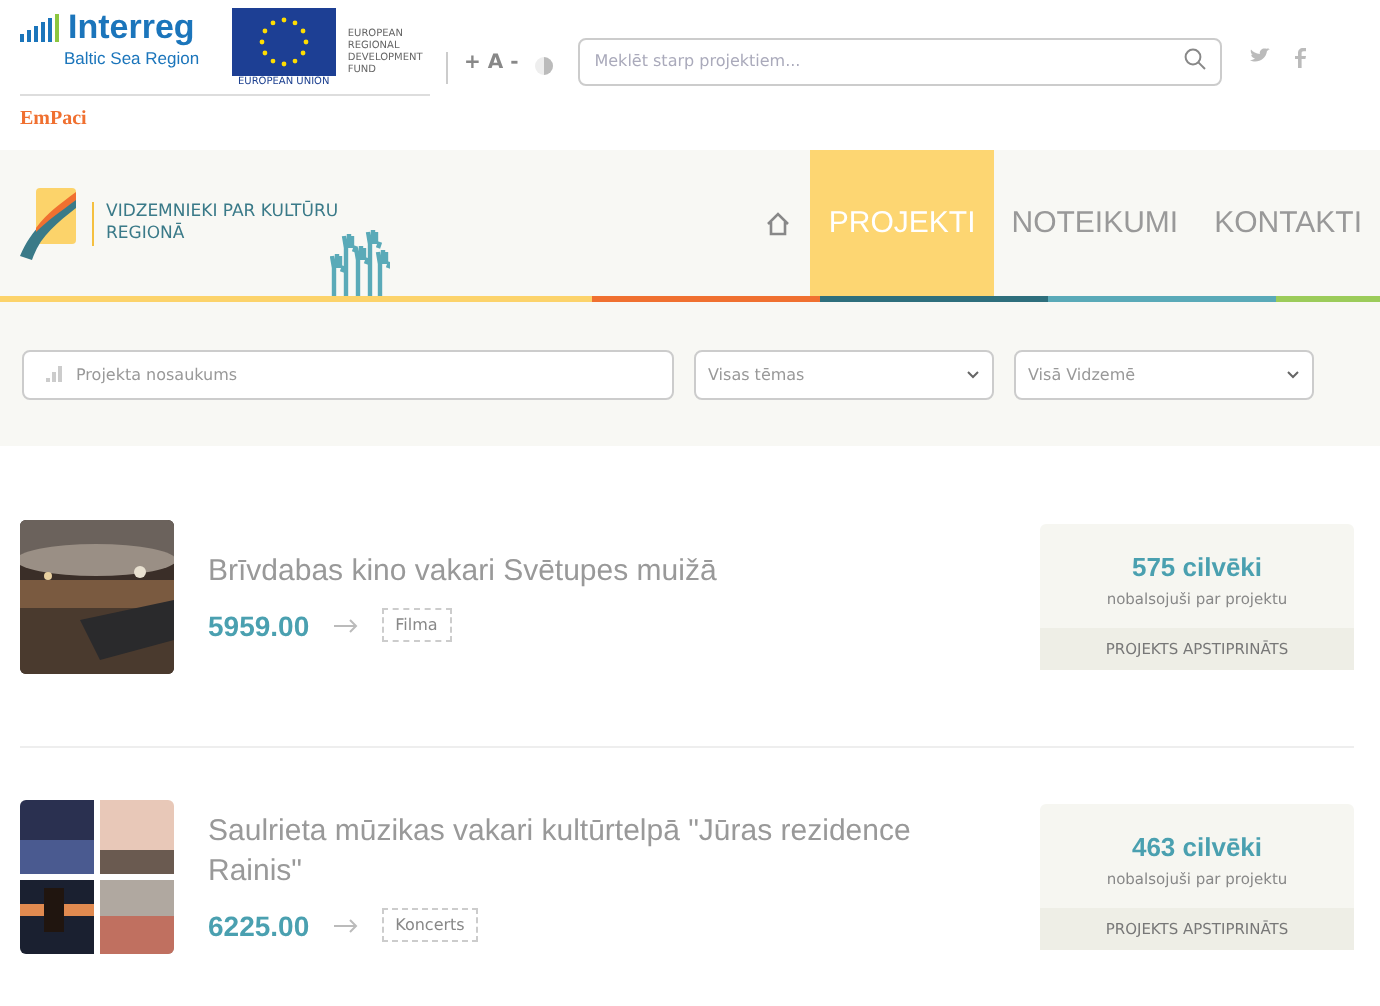 The image size is (1380, 1006). I want to click on project-amount: 6225.00, so click(259, 925).